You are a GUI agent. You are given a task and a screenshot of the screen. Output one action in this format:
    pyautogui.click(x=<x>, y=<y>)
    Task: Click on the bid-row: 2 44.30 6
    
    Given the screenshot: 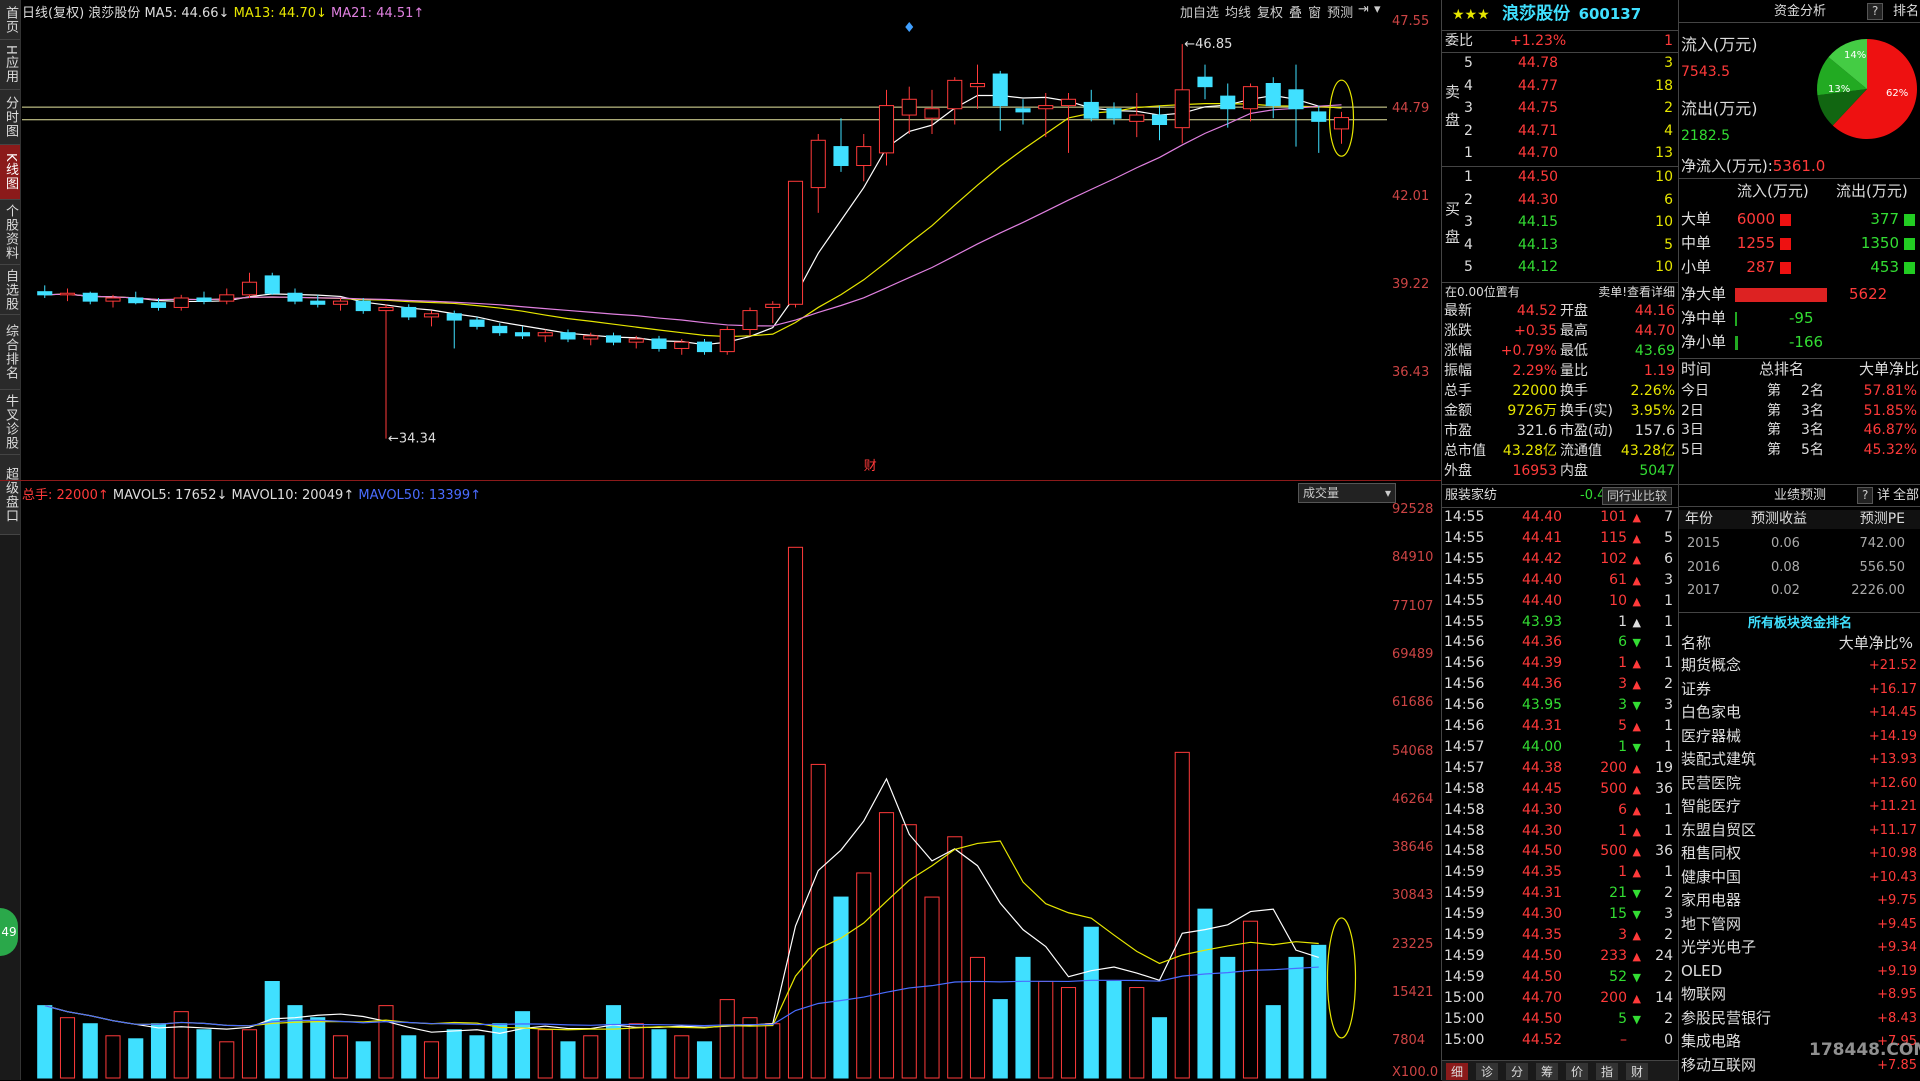 What is the action you would take?
    pyautogui.click(x=1570, y=200)
    